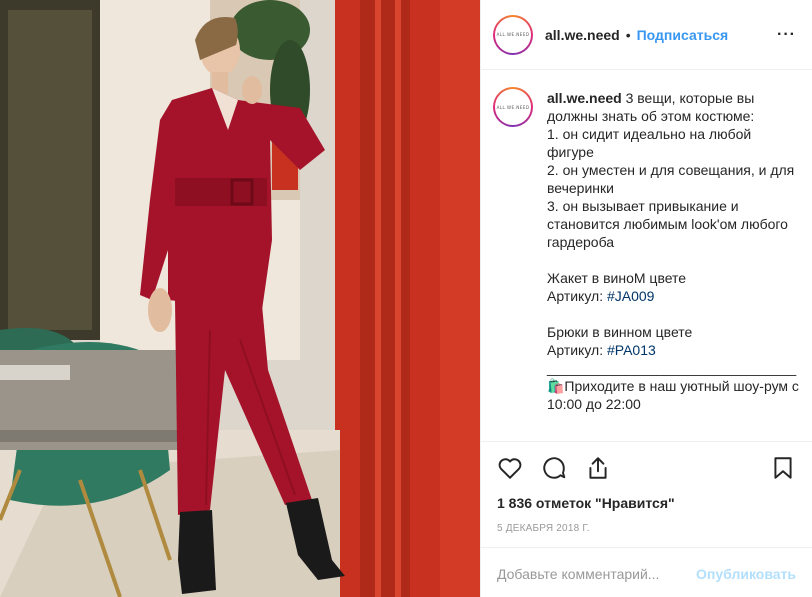 The width and height of the screenshot is (812, 597). I want to click on hashtag-pa013: #PA013, so click(631, 350).